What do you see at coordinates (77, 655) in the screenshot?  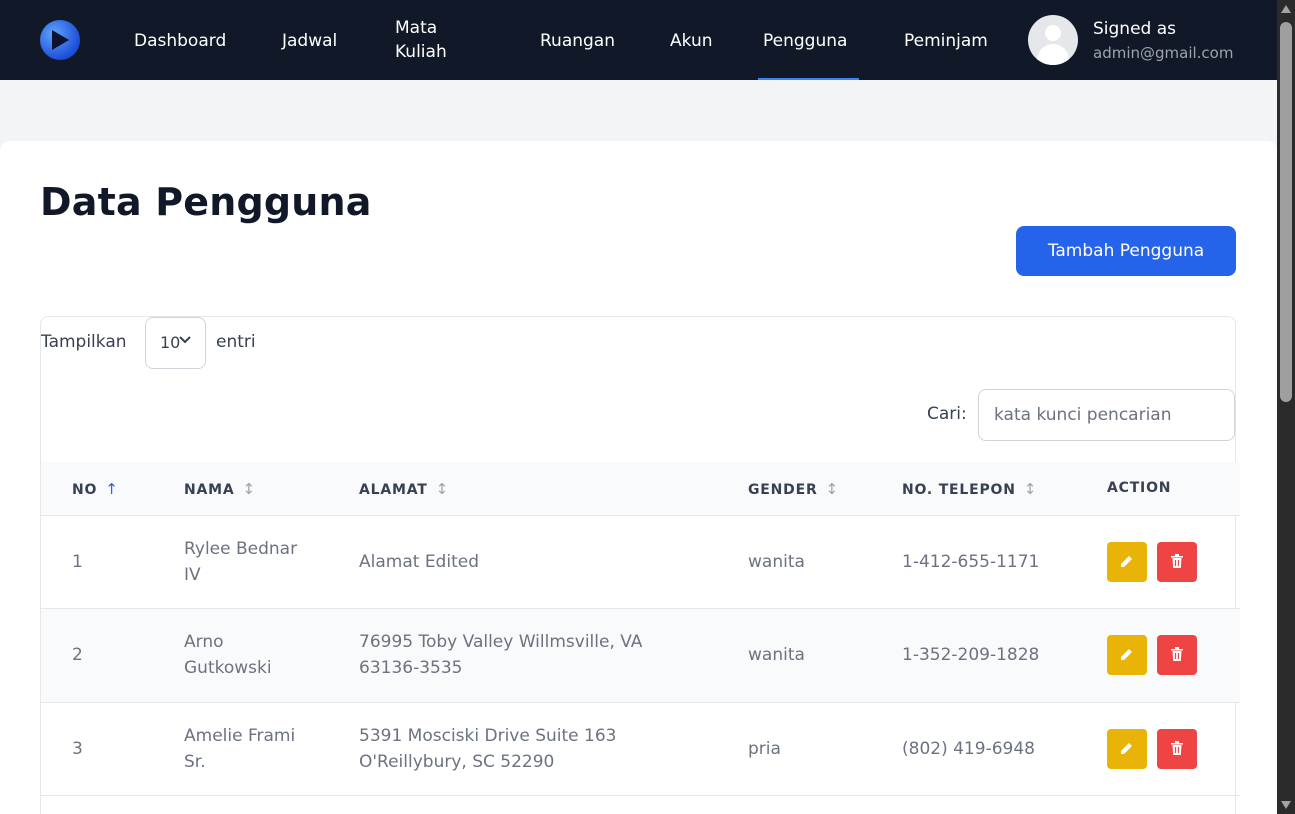 I see `cell-no: 2` at bounding box center [77, 655].